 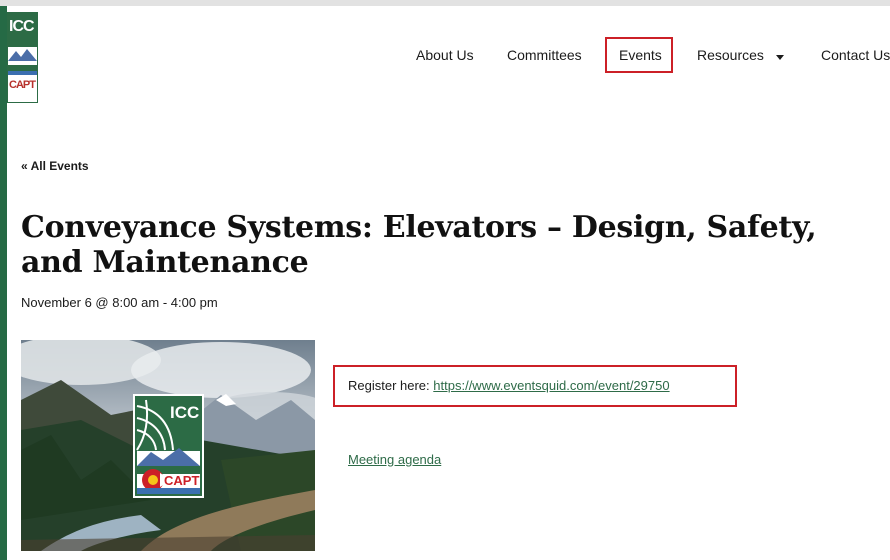 I want to click on logo-mountain-icon, so click(x=22, y=63).